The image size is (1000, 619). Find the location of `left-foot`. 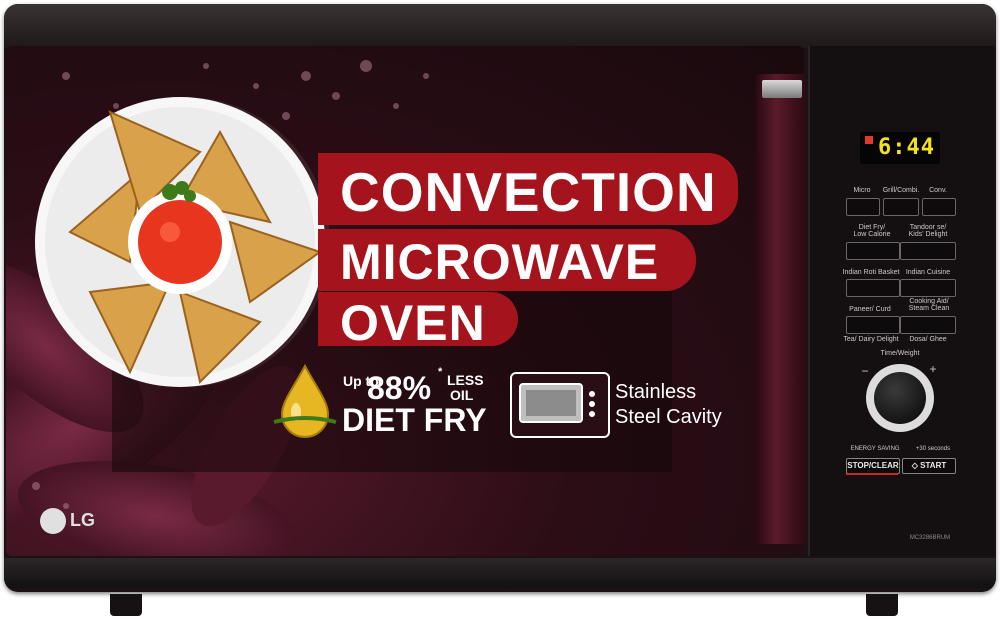

left-foot is located at coordinates (126, 605).